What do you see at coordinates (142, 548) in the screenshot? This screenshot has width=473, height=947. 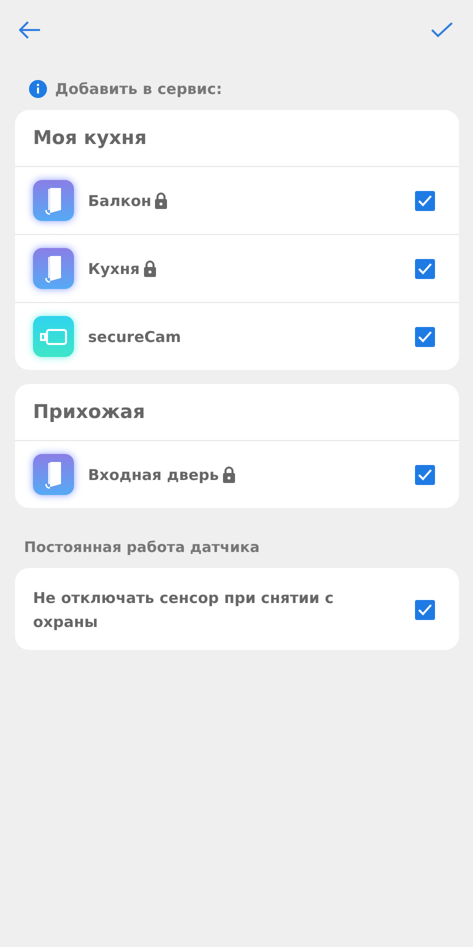 I see `section-title: Постоянная работа датчика` at bounding box center [142, 548].